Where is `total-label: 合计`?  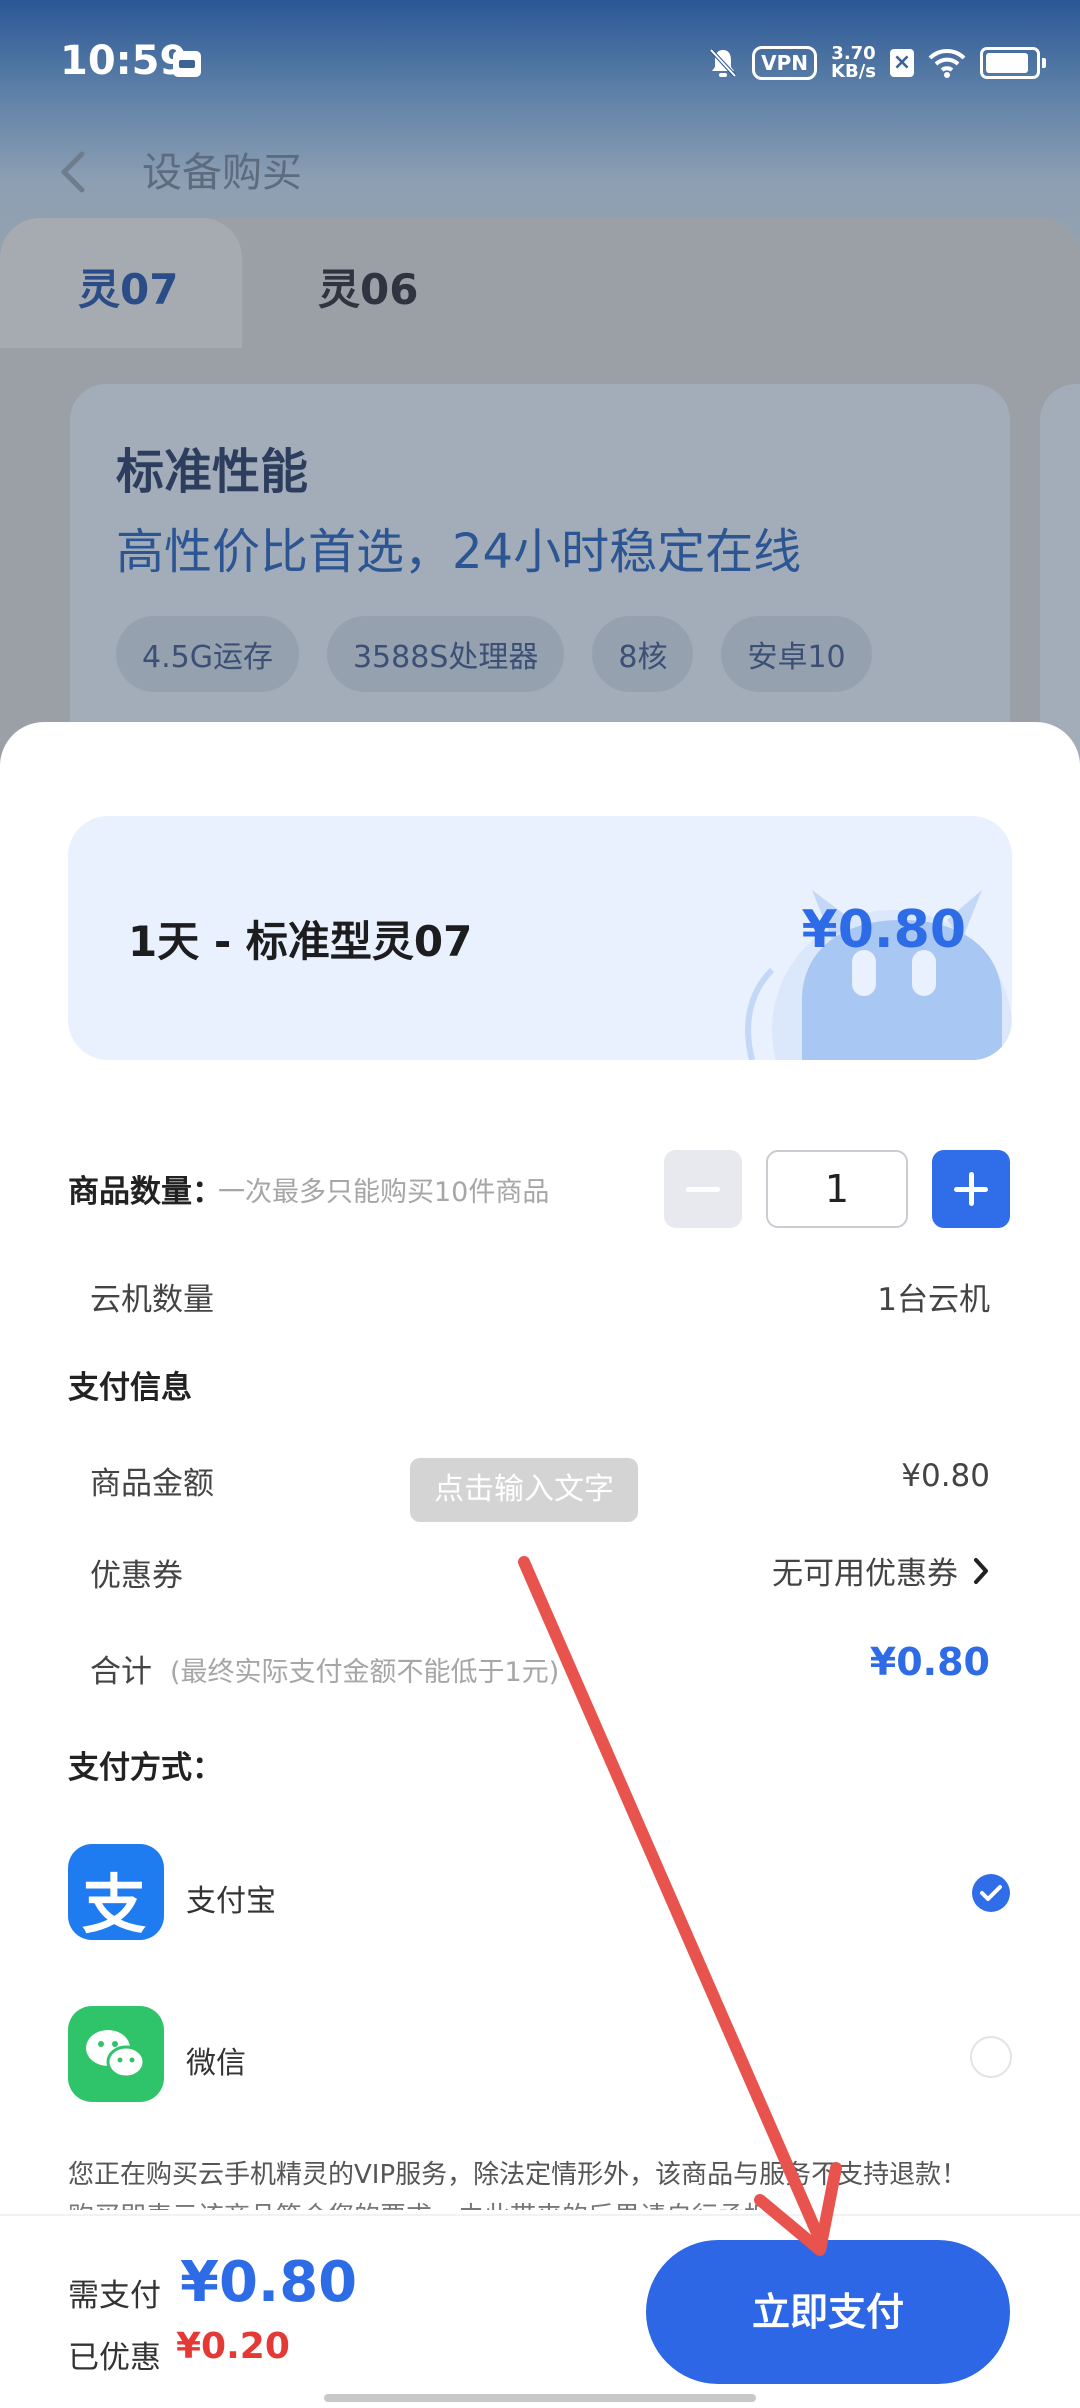 total-label: 合计 is located at coordinates (121, 1672).